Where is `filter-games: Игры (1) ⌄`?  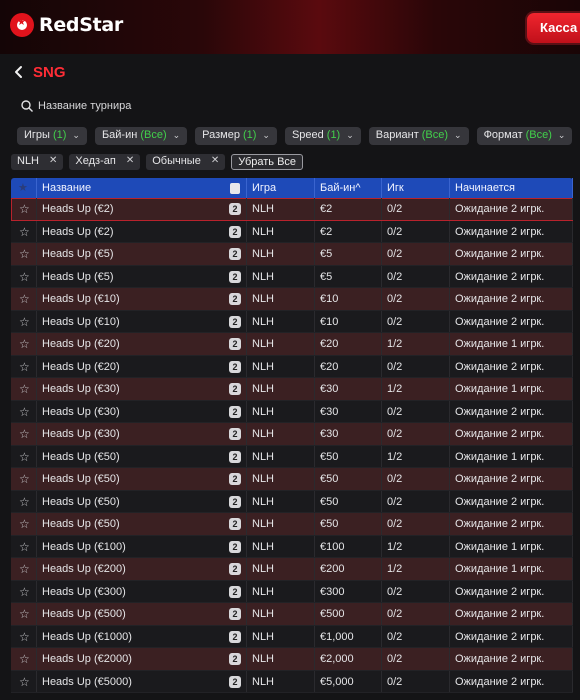
filter-games: Игры (1) ⌄ is located at coordinates (52, 136).